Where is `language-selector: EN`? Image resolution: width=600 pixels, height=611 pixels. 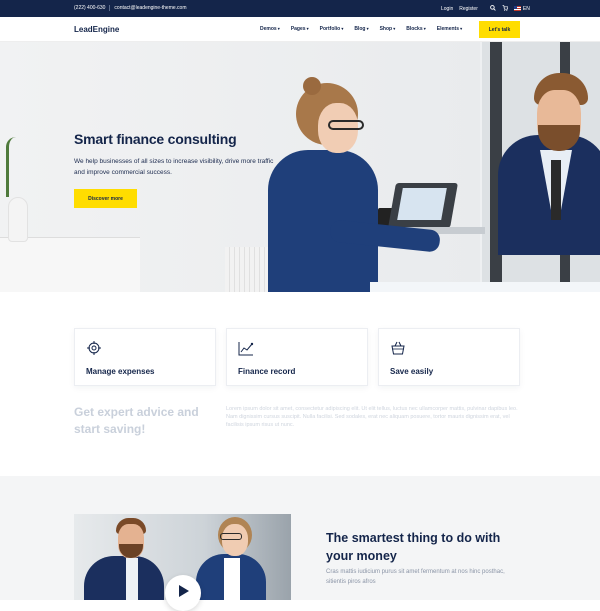
language-selector: EN is located at coordinates (521, 9).